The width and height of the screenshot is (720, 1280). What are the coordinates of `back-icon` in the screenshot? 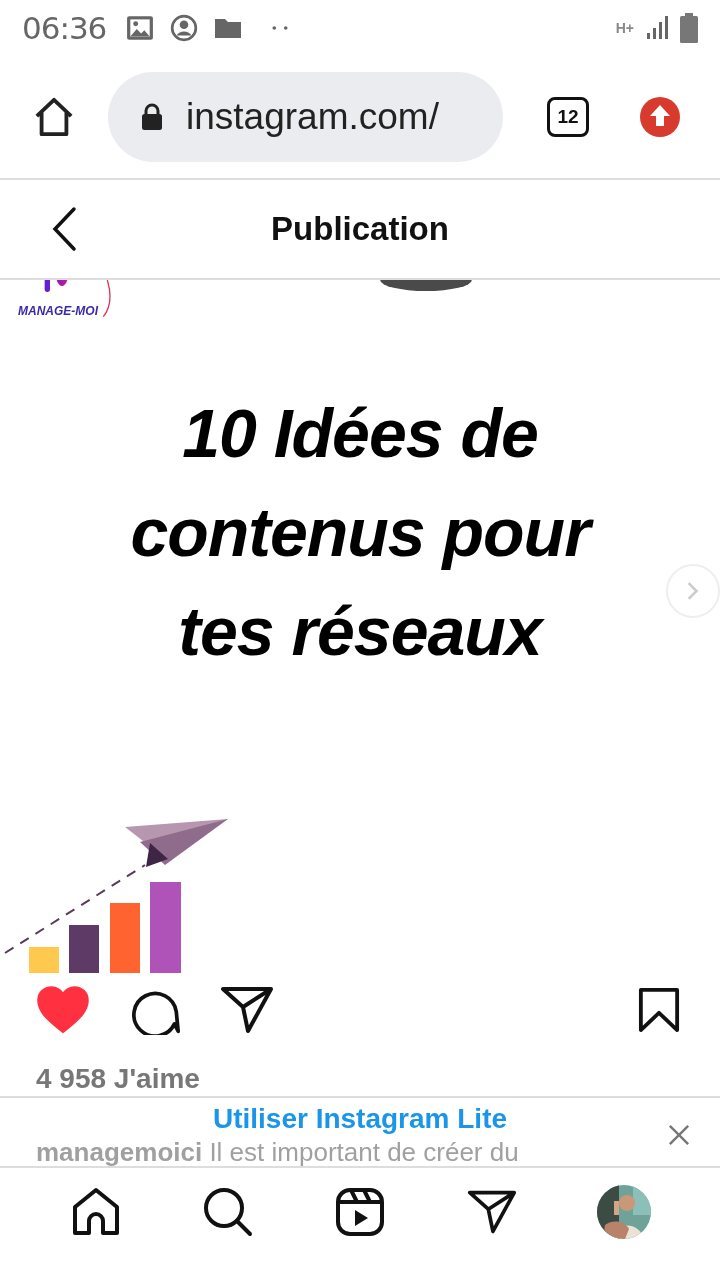 It's located at (64, 229).